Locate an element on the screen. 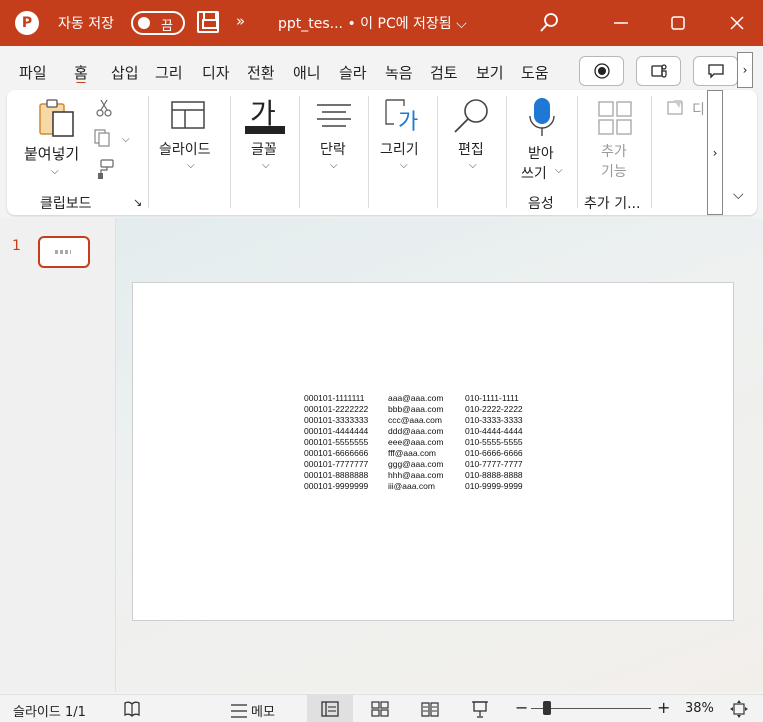 The height and width of the screenshot is (722, 763). normal-view-icon is located at coordinates (330, 709).